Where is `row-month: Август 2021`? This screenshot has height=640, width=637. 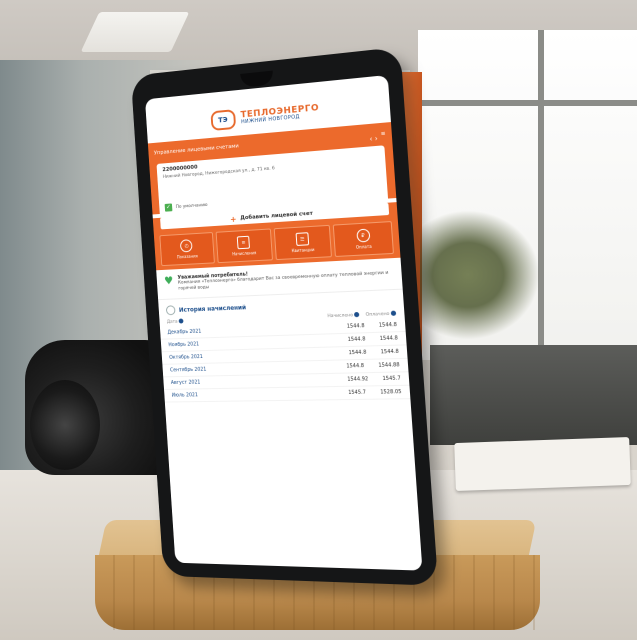
row-month: Август 2021 is located at coordinates (185, 383).